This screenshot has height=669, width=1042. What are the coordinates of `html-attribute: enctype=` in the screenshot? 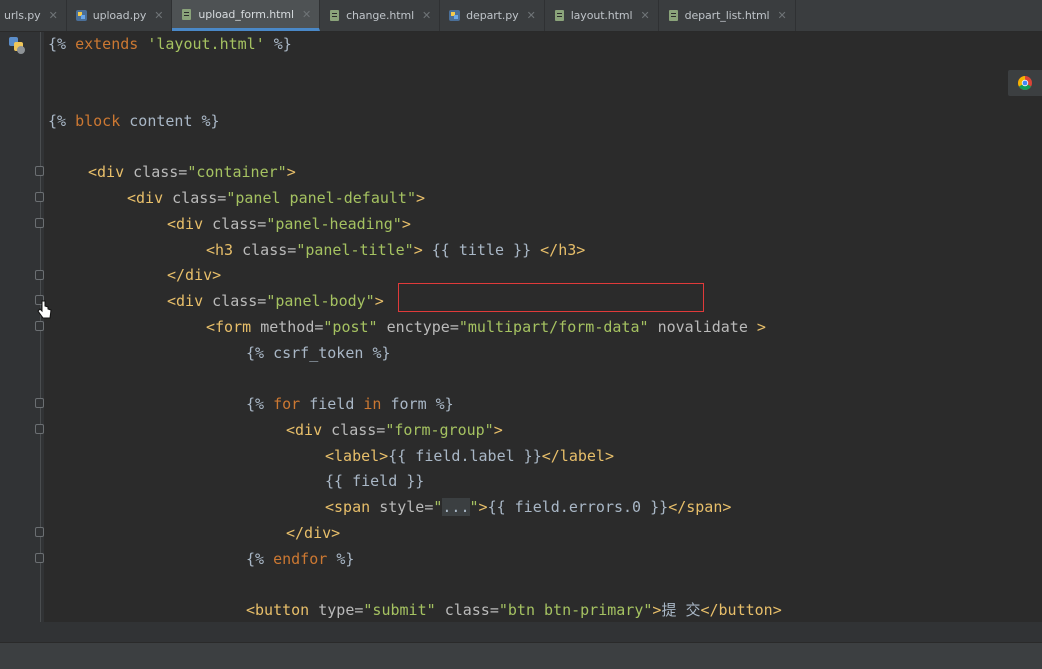 It's located at (422, 327).